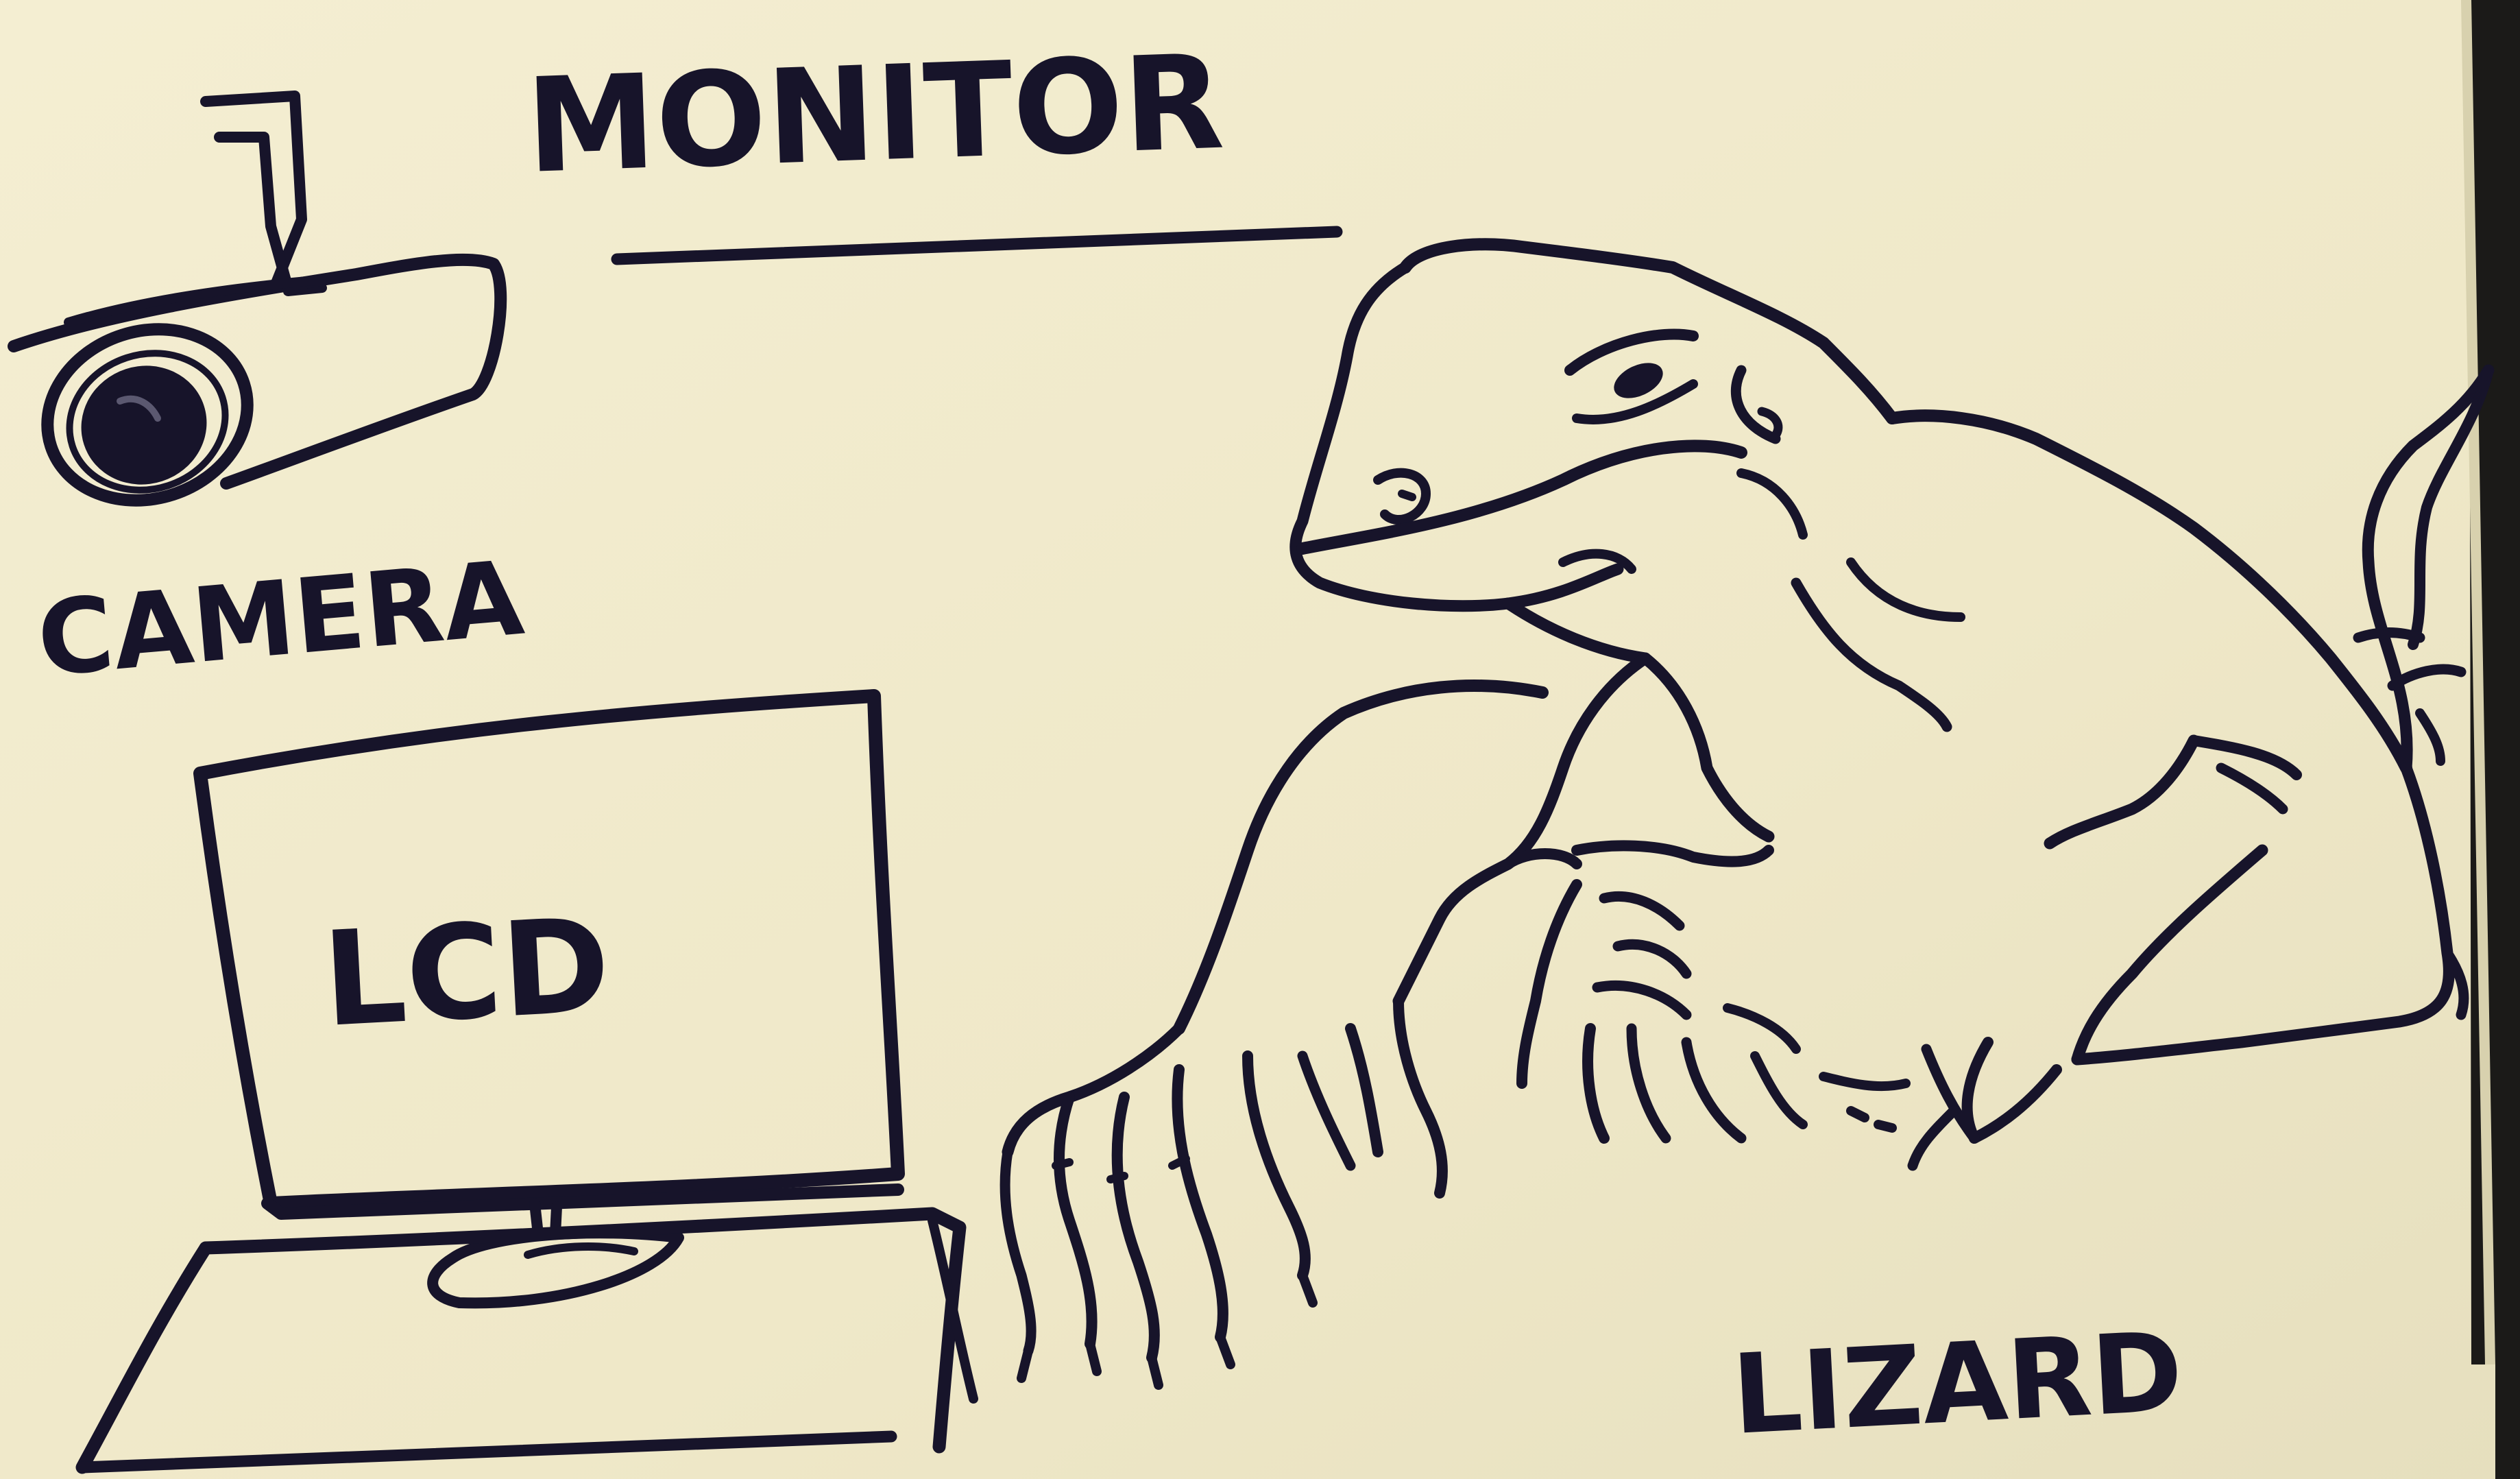 The image size is (2520, 1479). I want to click on title-label: MONITOR, so click(875, 114).